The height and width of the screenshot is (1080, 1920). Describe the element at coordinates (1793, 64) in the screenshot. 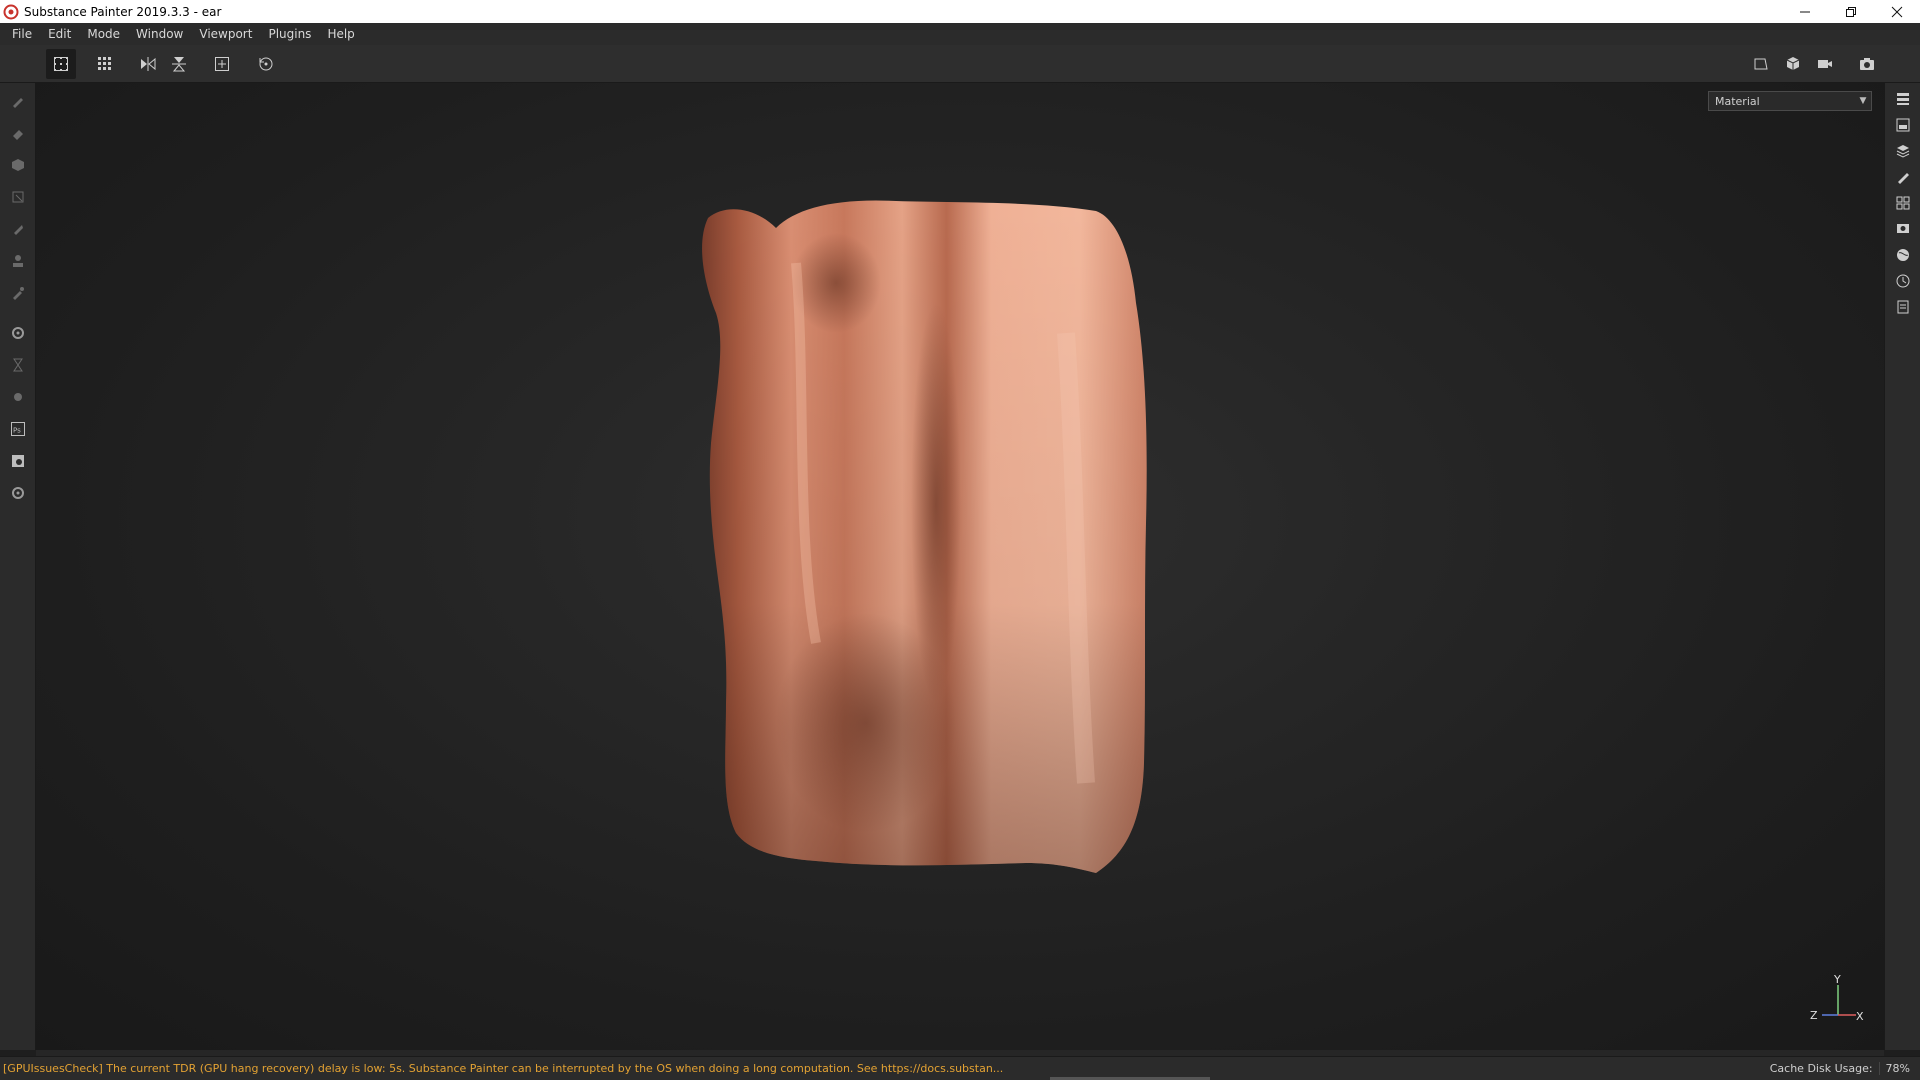

I see `view-3d-icon` at that location.